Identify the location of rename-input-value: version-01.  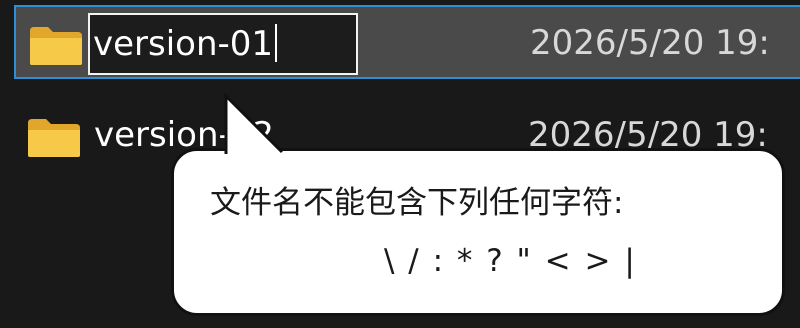
(183, 44).